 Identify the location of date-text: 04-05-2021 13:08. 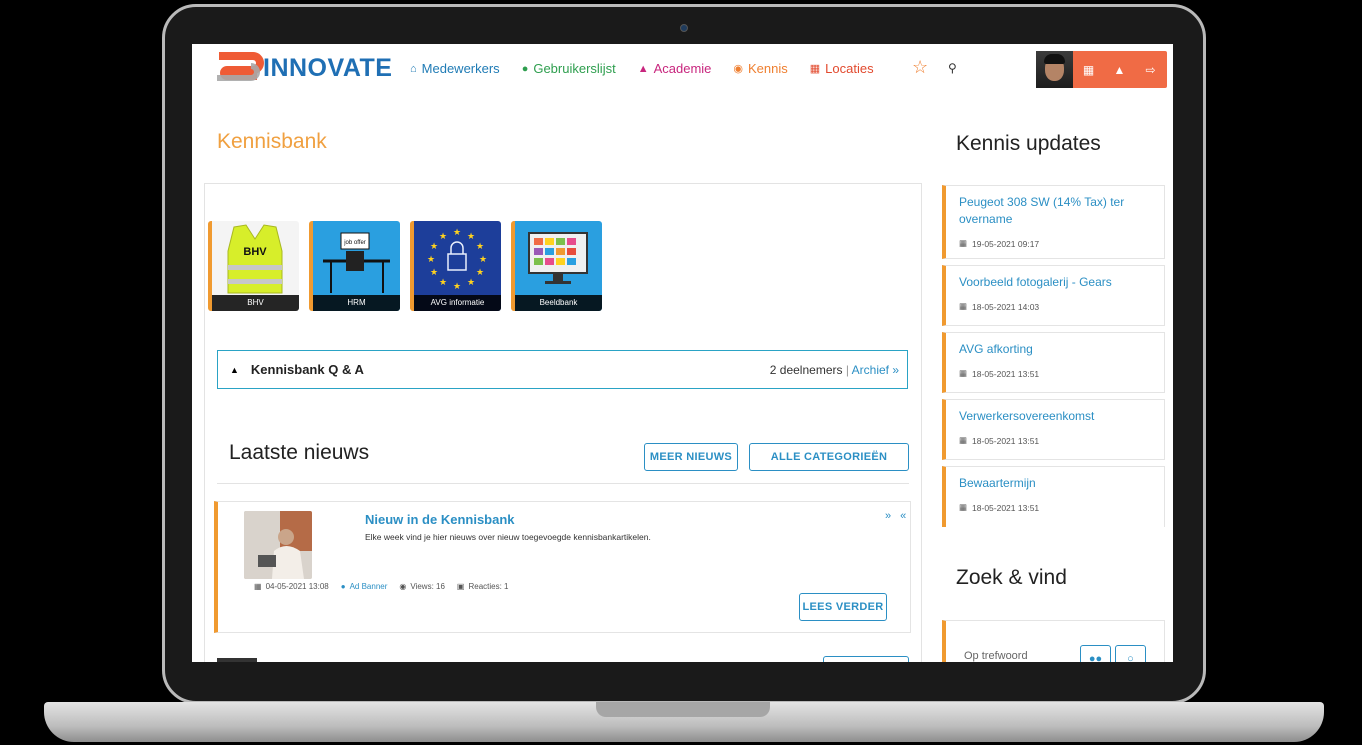
(297, 586).